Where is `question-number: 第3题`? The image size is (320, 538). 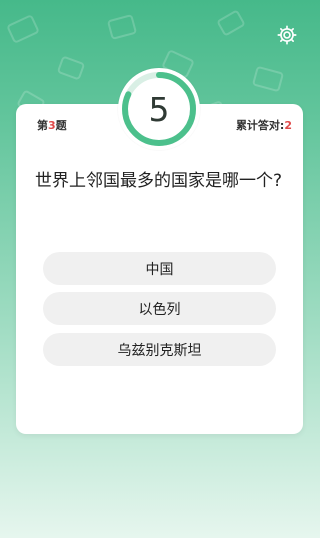 question-number: 第3题 is located at coordinates (52, 125).